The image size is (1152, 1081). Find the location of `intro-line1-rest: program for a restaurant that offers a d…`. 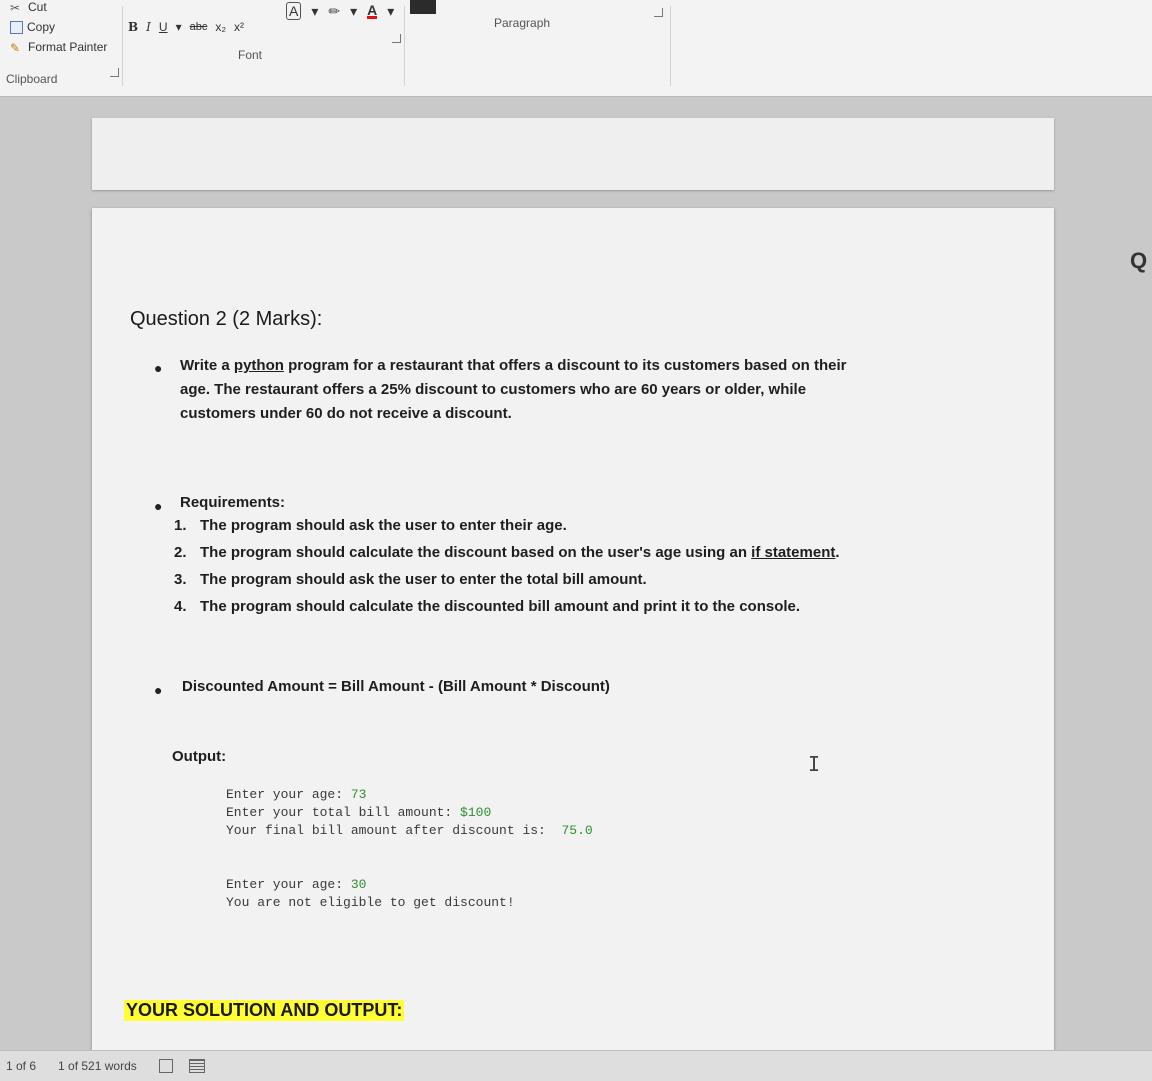

intro-line1-rest: program for a restaurant that offers a d… is located at coordinates (565, 365).